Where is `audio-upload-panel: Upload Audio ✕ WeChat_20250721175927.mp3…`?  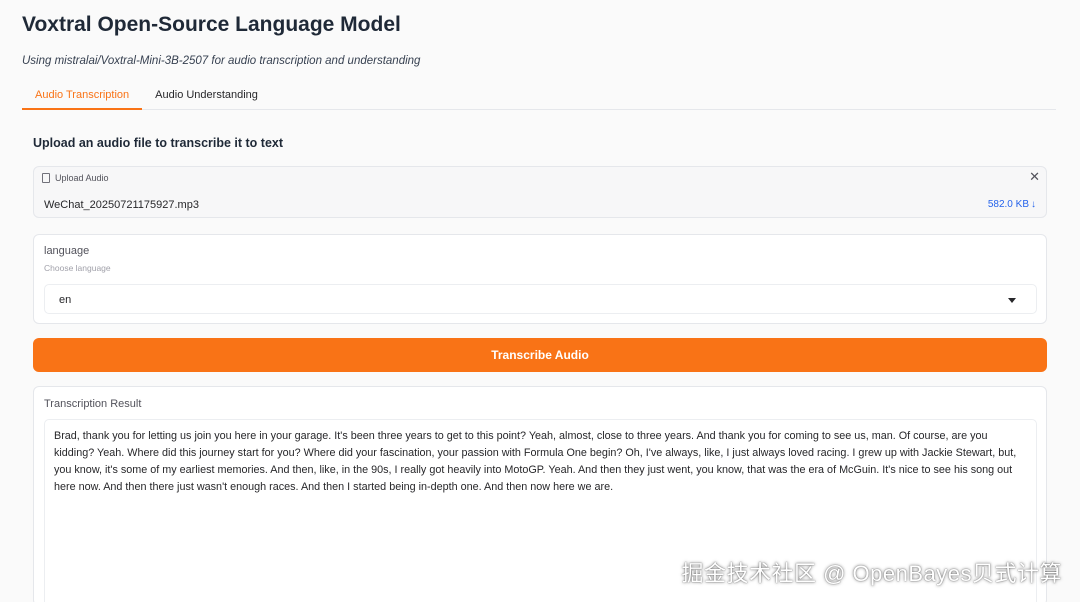
audio-upload-panel: Upload Audio ✕ WeChat_20250721175927.mp3… is located at coordinates (540, 192).